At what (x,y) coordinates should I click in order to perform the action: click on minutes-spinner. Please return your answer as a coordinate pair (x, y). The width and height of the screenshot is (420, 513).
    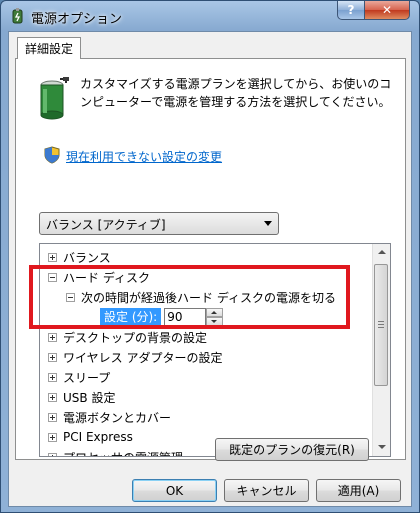
    Looking at the image, I should click on (194, 317).